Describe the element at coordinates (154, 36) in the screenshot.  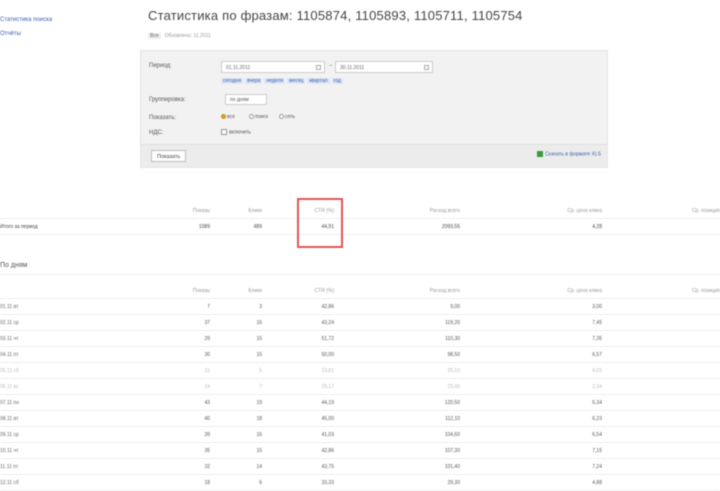
I see `filter-tag: Все` at that location.